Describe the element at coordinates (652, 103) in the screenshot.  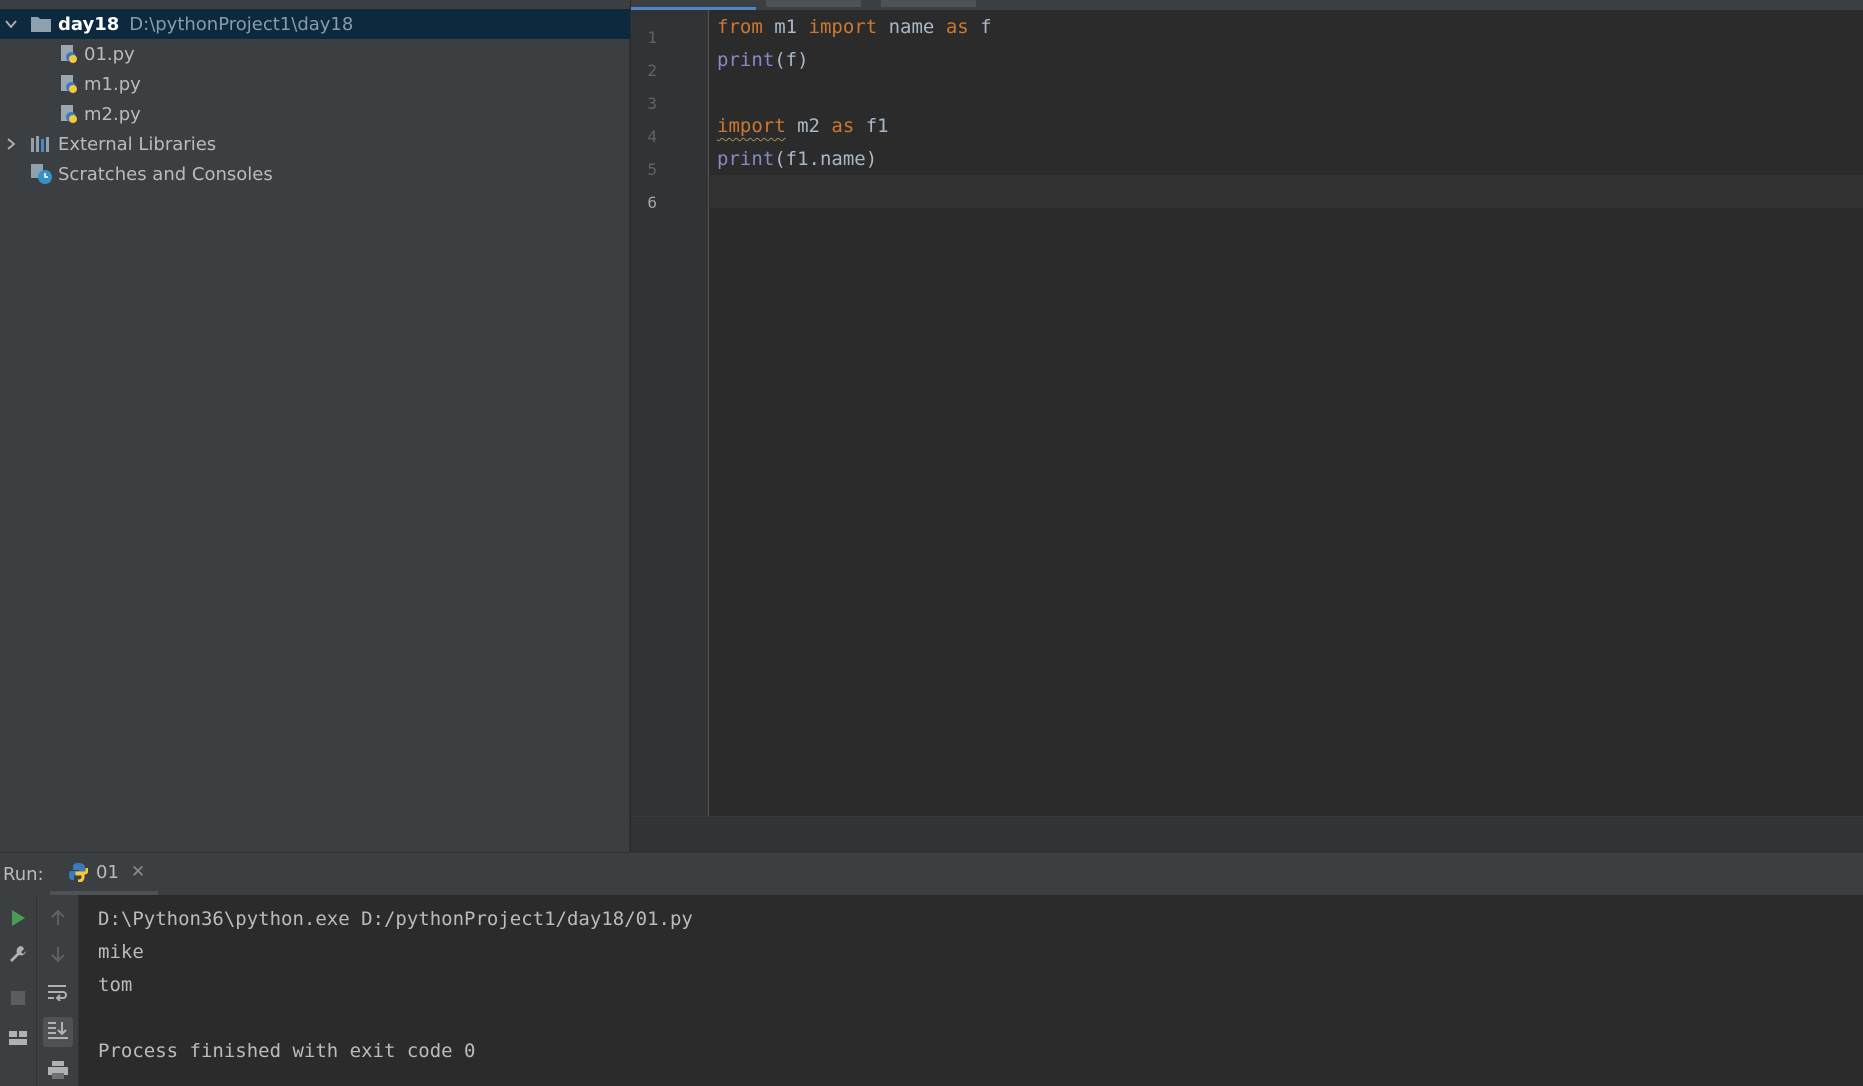
I see `line-number: 3` at that location.